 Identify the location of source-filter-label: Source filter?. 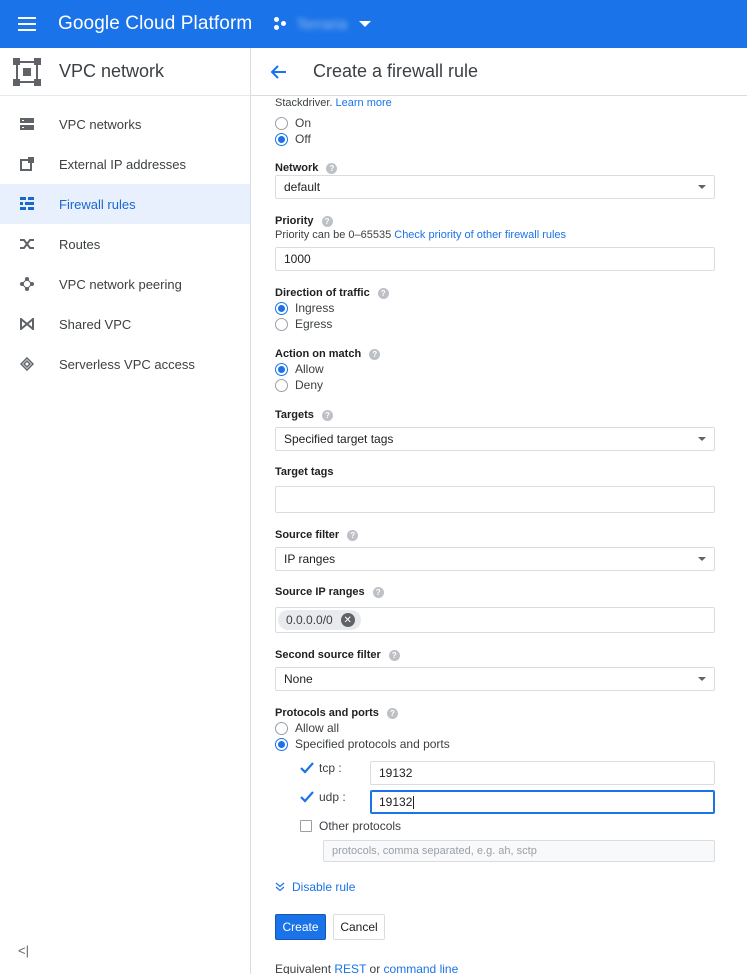
(317, 535).